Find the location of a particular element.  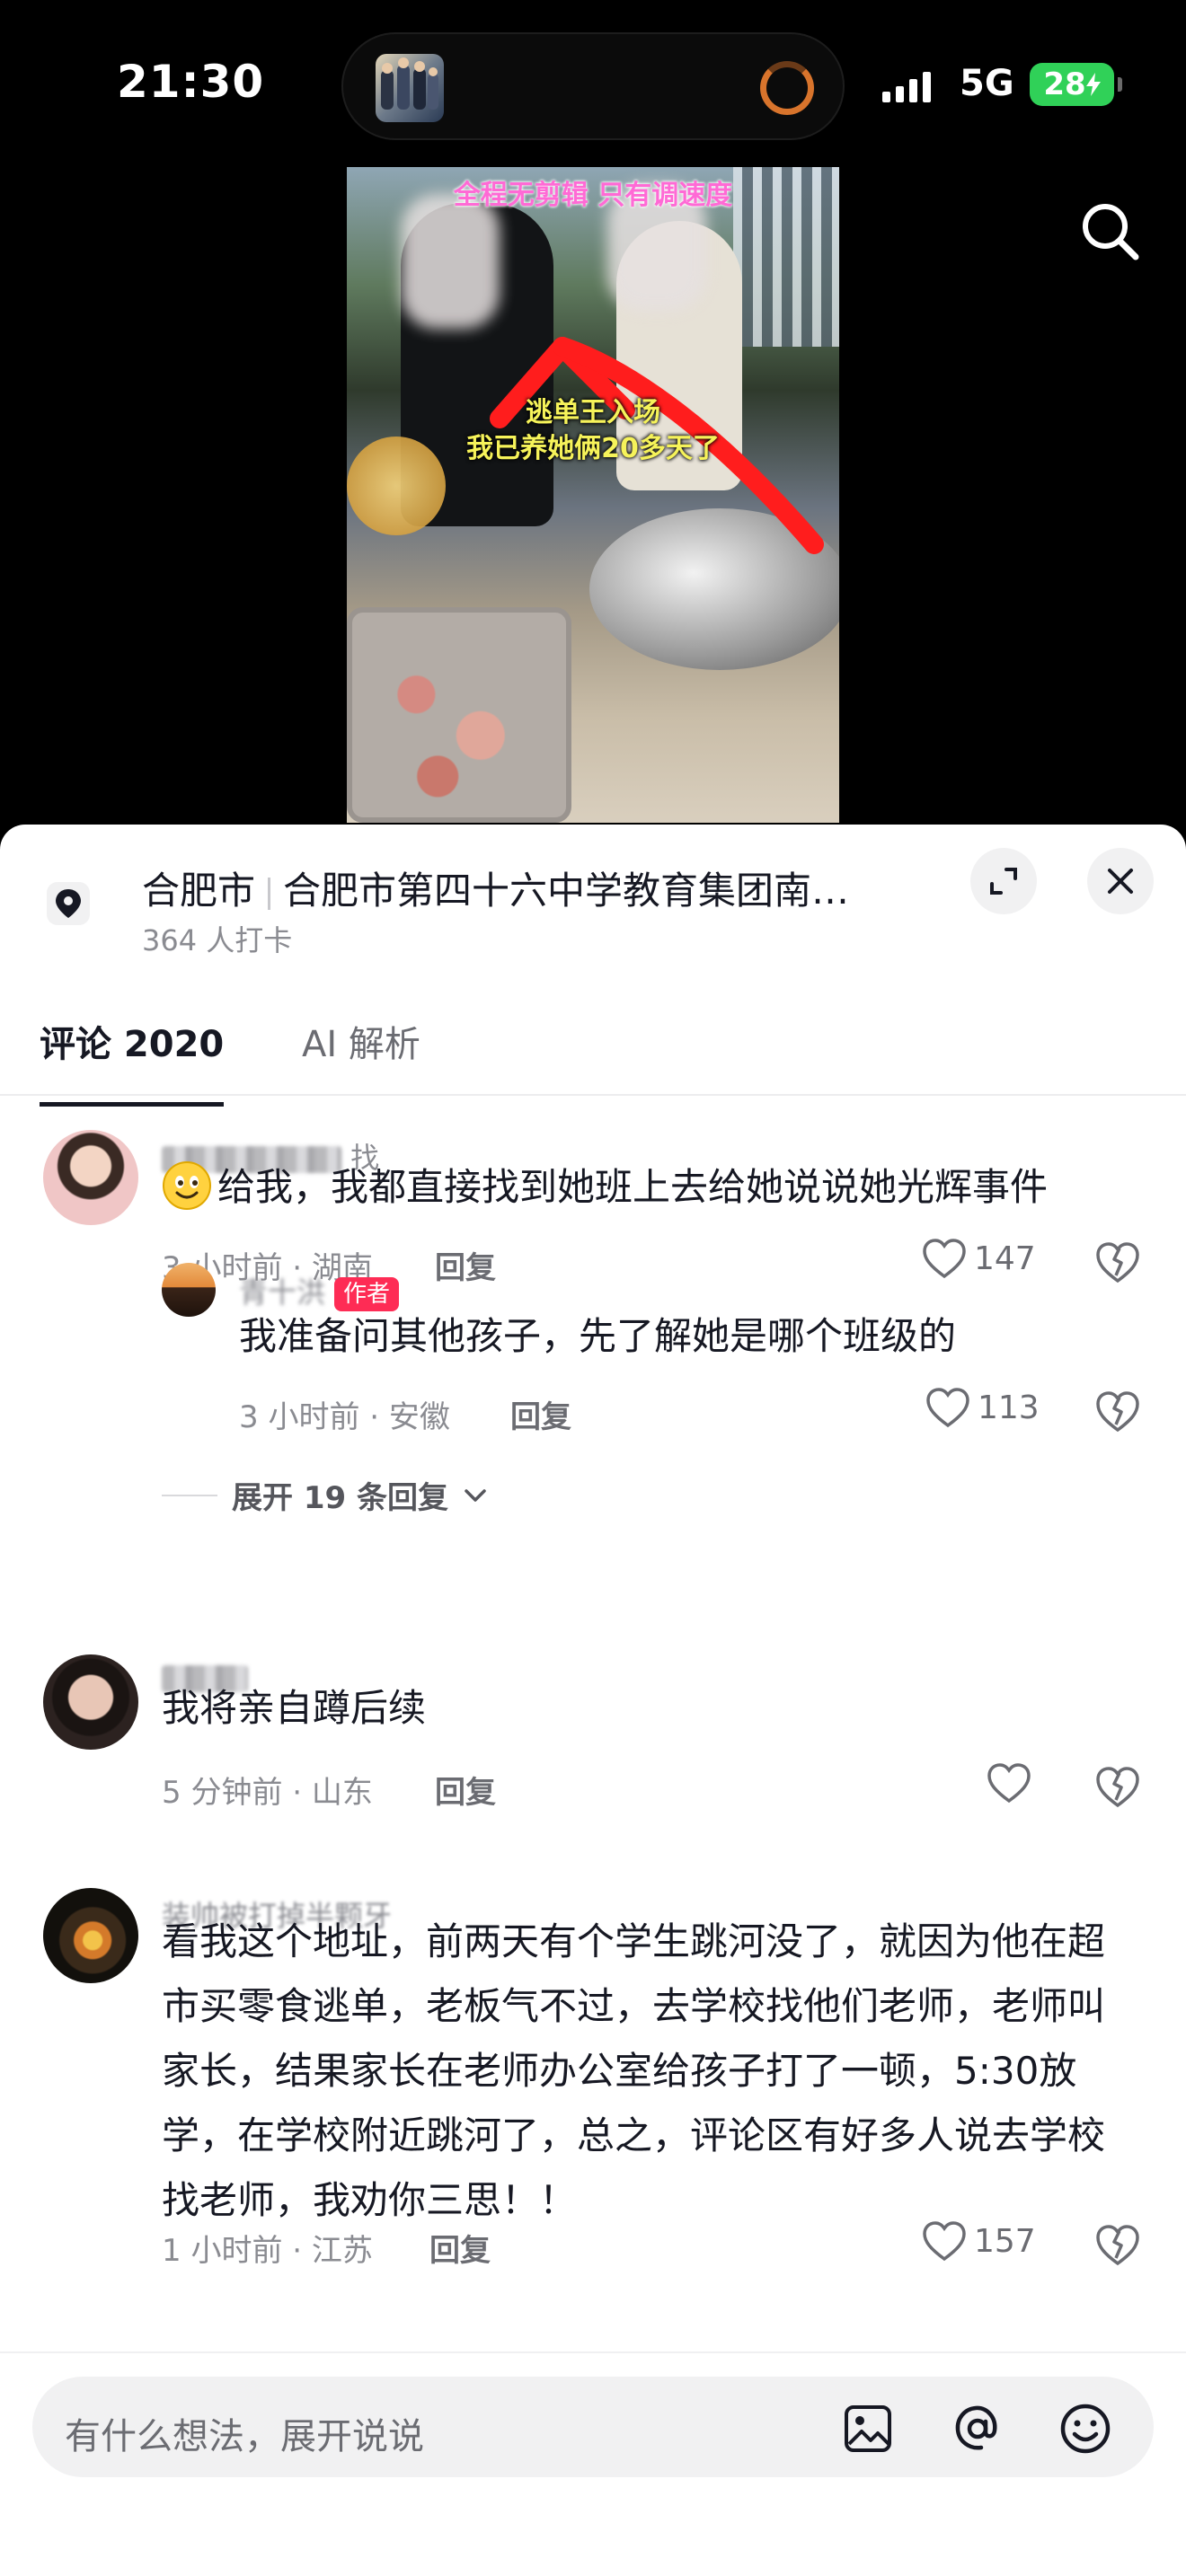

like-button is located at coordinates (1013, 1783).